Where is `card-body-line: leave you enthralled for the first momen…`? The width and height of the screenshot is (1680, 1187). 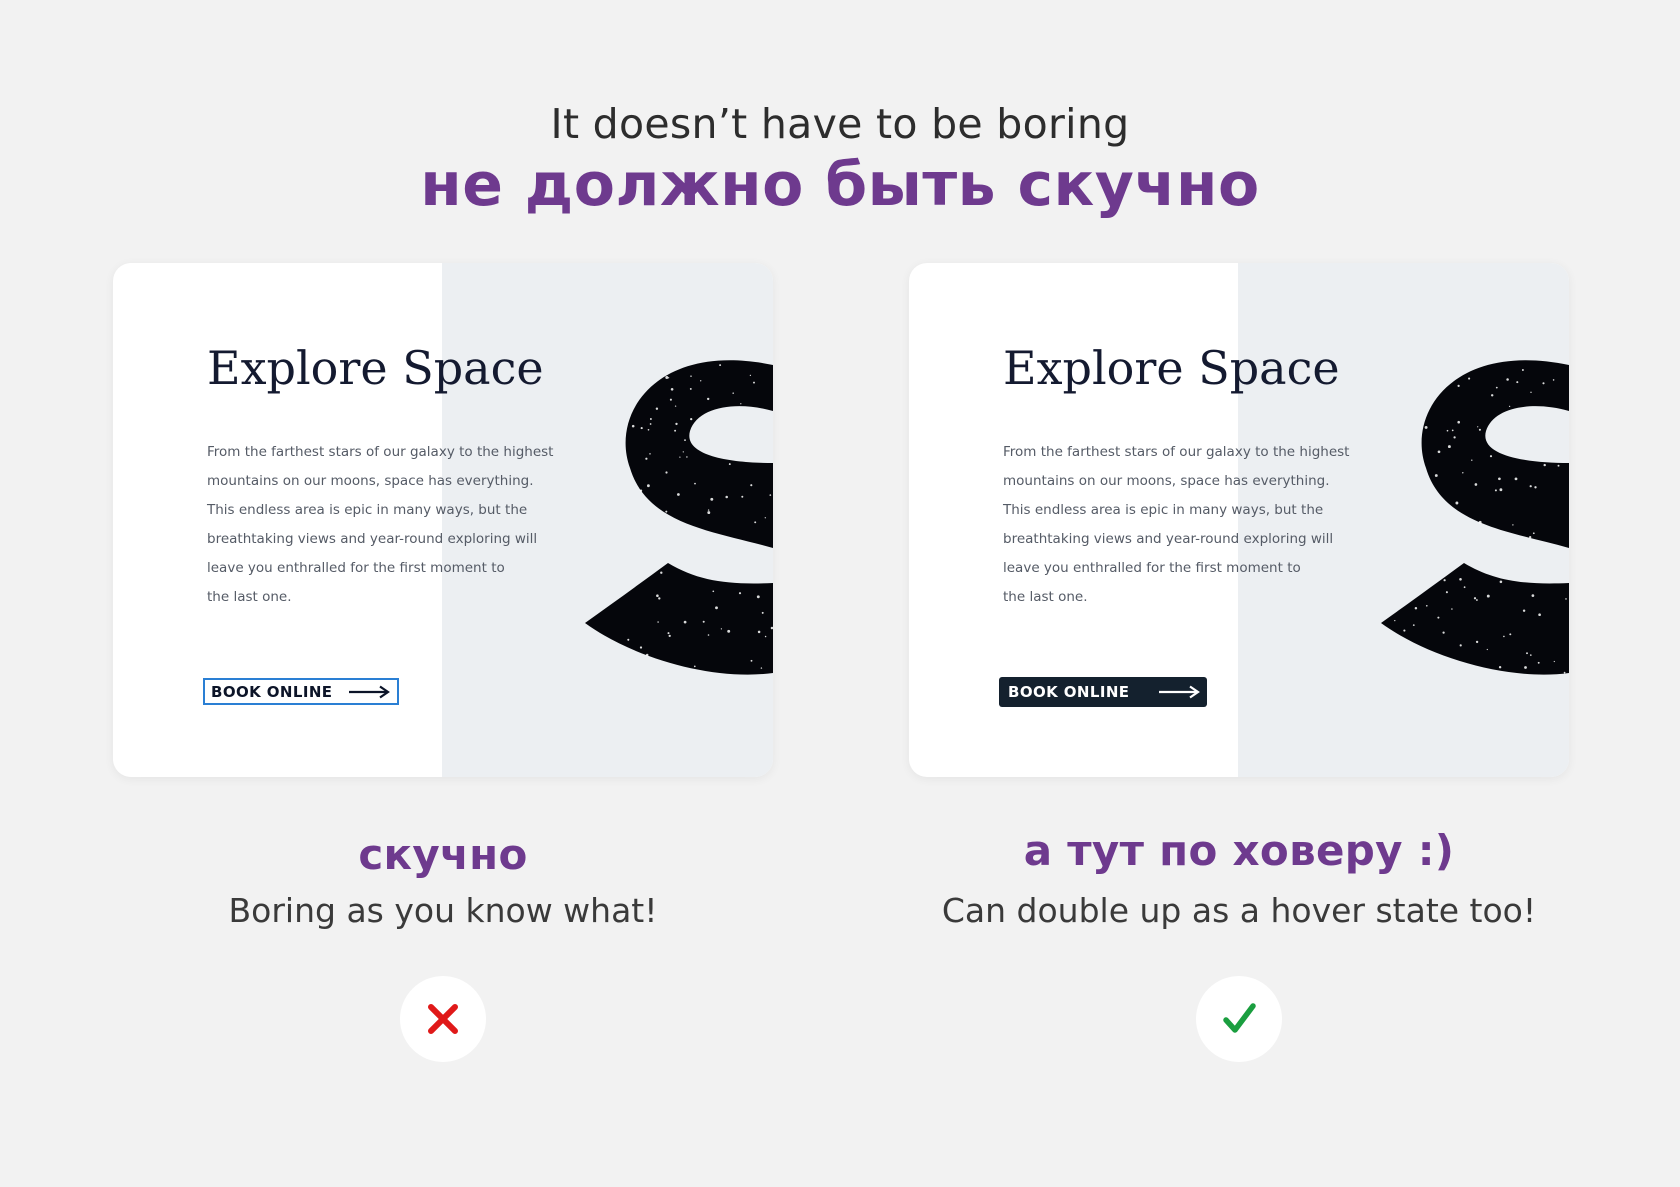 card-body-line: leave you enthralled for the first momen… is located at coordinates (1152, 568).